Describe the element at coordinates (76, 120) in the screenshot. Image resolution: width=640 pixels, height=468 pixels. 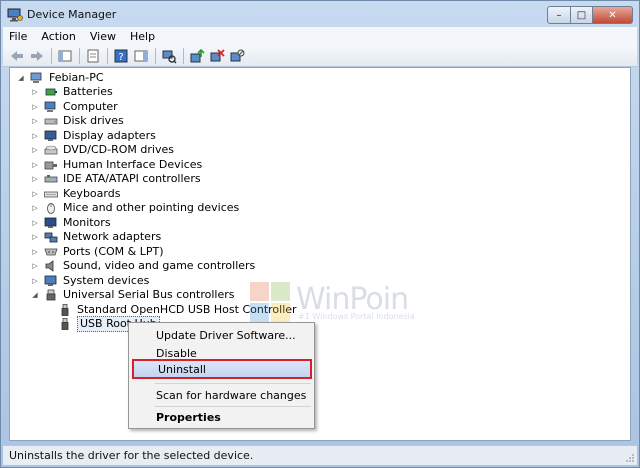
I see `tree-item-disk-drives: ▷ Disk drives` at that location.